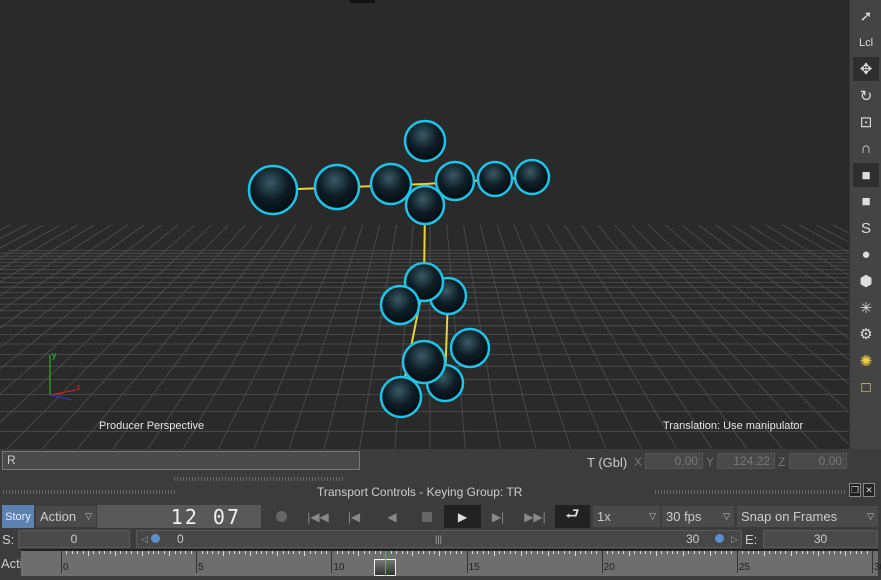  Describe the element at coordinates (201, 567) in the screenshot. I see `timeline-tick-label: 5` at that location.